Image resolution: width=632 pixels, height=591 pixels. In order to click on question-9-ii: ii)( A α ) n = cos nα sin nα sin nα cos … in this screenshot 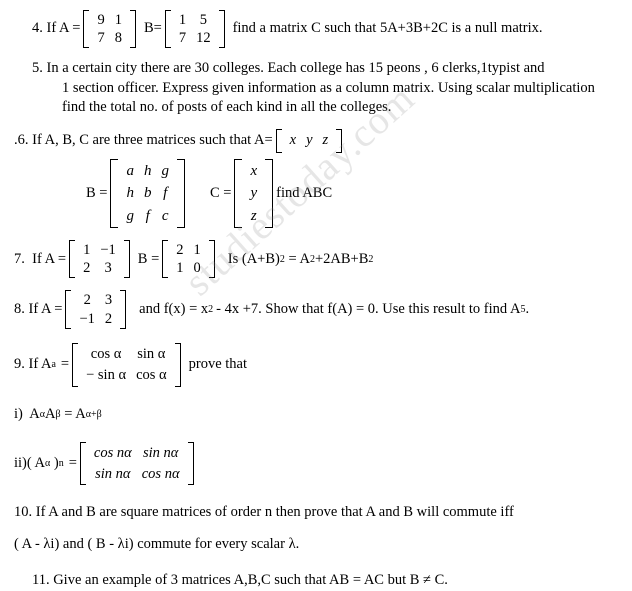, I will do `click(317, 463)`.